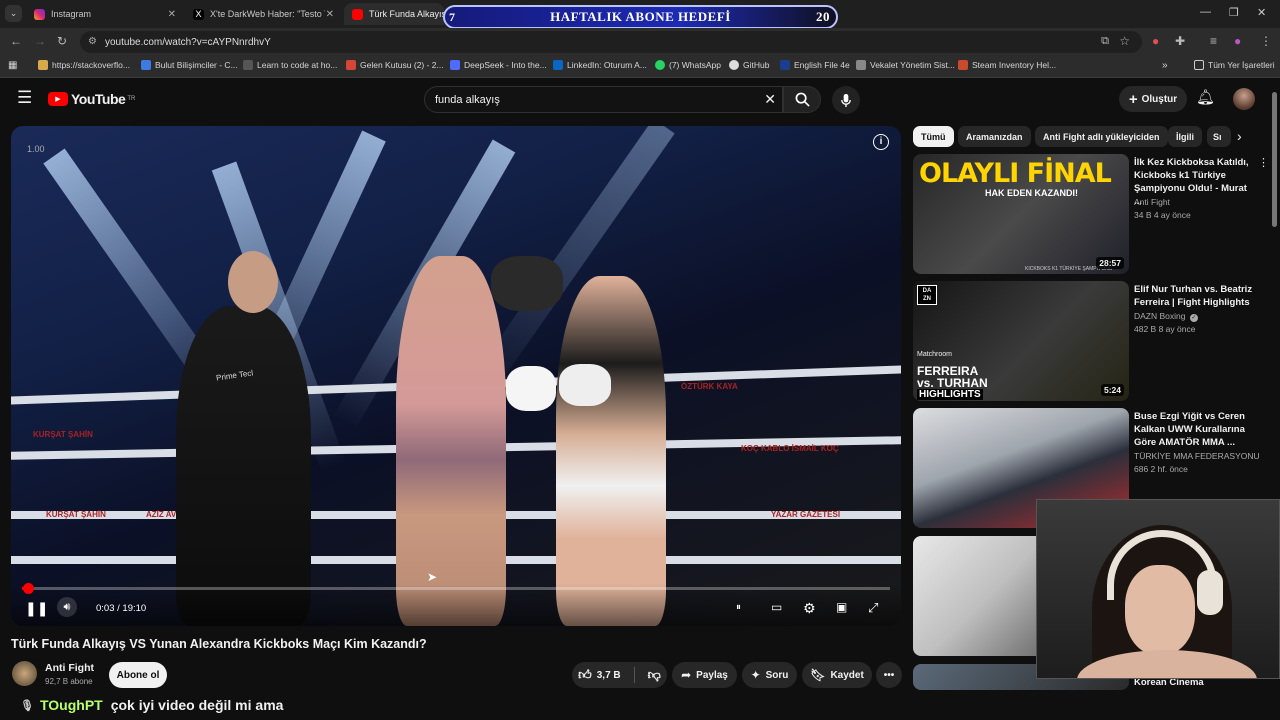 The height and width of the screenshot is (720, 1280). What do you see at coordinates (585, 385) in the screenshot?
I see `boxing-glove` at bounding box center [585, 385].